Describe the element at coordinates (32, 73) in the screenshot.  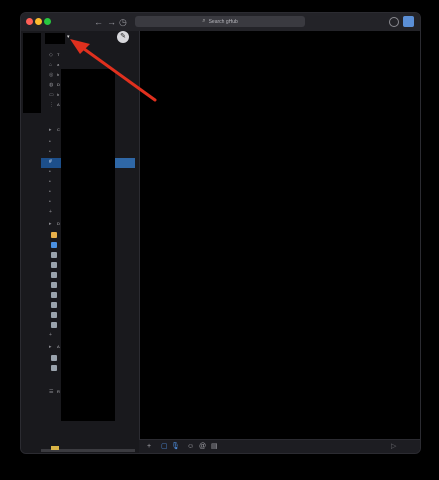
I see `workspace-rail` at that location.